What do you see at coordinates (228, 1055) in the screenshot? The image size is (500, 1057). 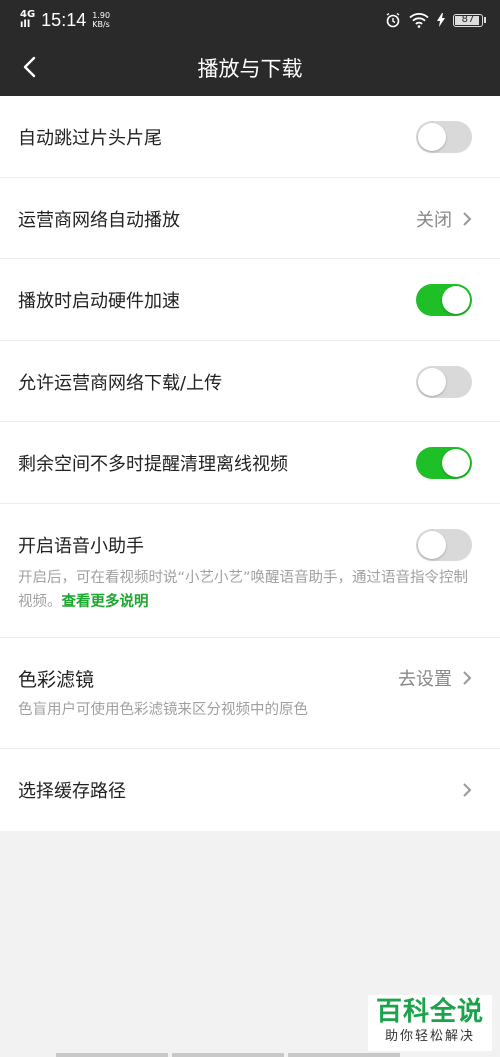 I see `gesture-bar` at bounding box center [228, 1055].